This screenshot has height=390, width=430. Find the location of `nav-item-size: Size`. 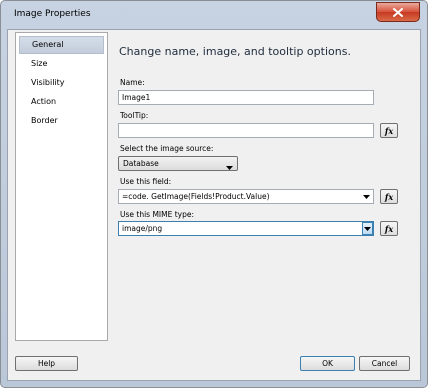

nav-item-size: Size is located at coordinates (61, 64).